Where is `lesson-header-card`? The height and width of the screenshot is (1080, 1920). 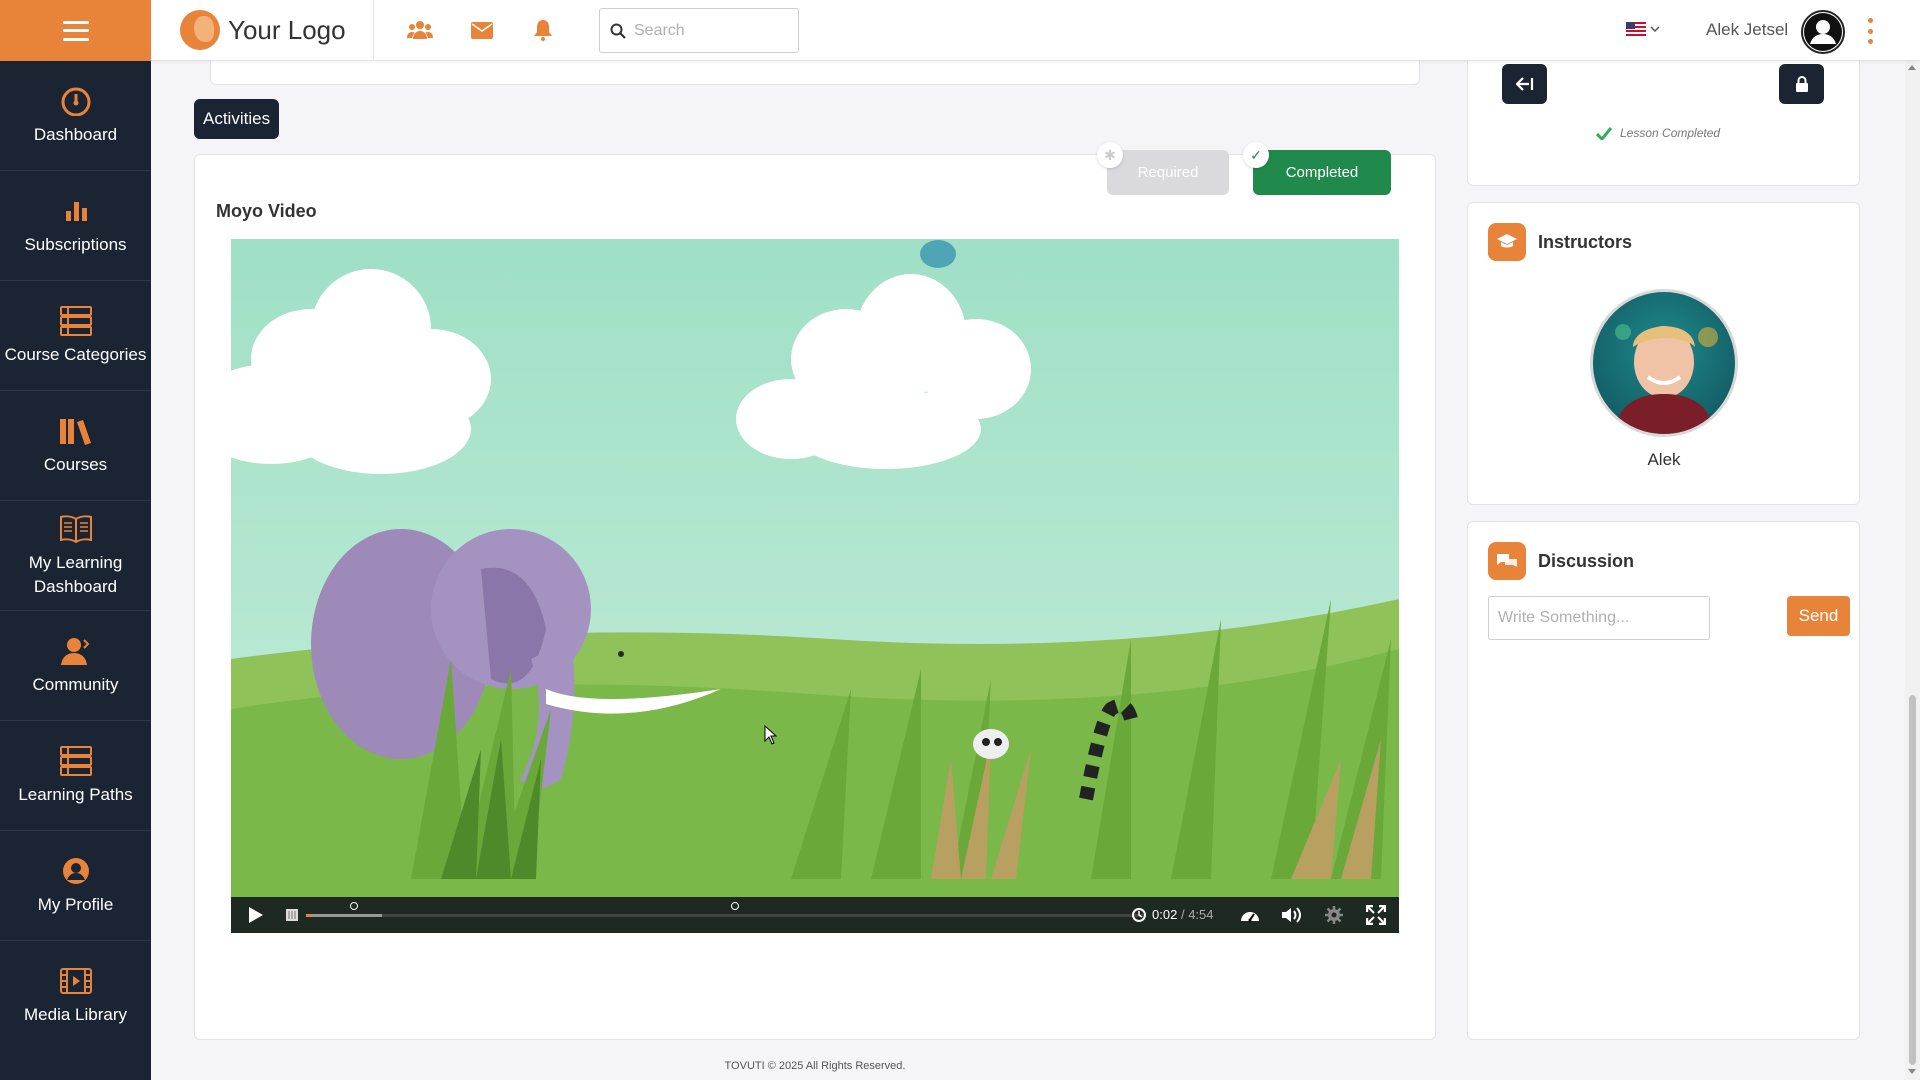
lesson-header-card is located at coordinates (815, 73).